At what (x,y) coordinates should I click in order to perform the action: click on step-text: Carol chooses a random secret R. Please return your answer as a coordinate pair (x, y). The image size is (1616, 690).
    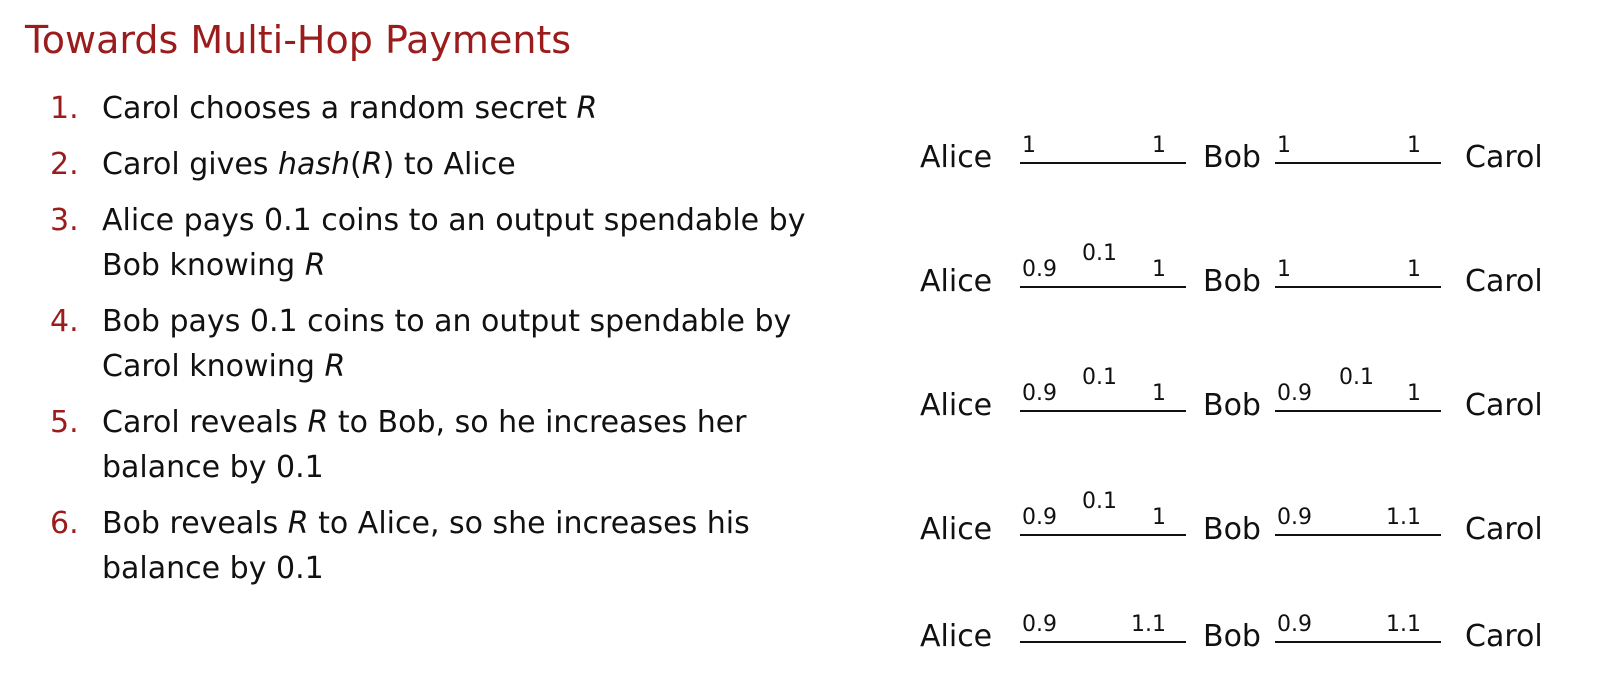
    Looking at the image, I should click on (350, 108).